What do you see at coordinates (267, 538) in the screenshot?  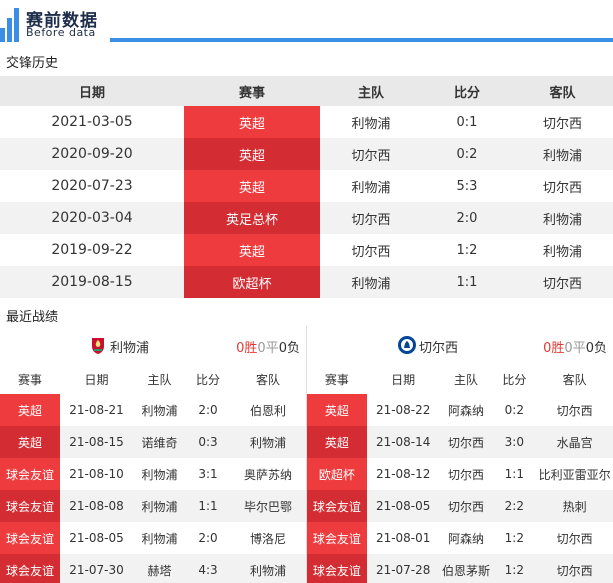 I see `away-team-cell: 博洛尼` at bounding box center [267, 538].